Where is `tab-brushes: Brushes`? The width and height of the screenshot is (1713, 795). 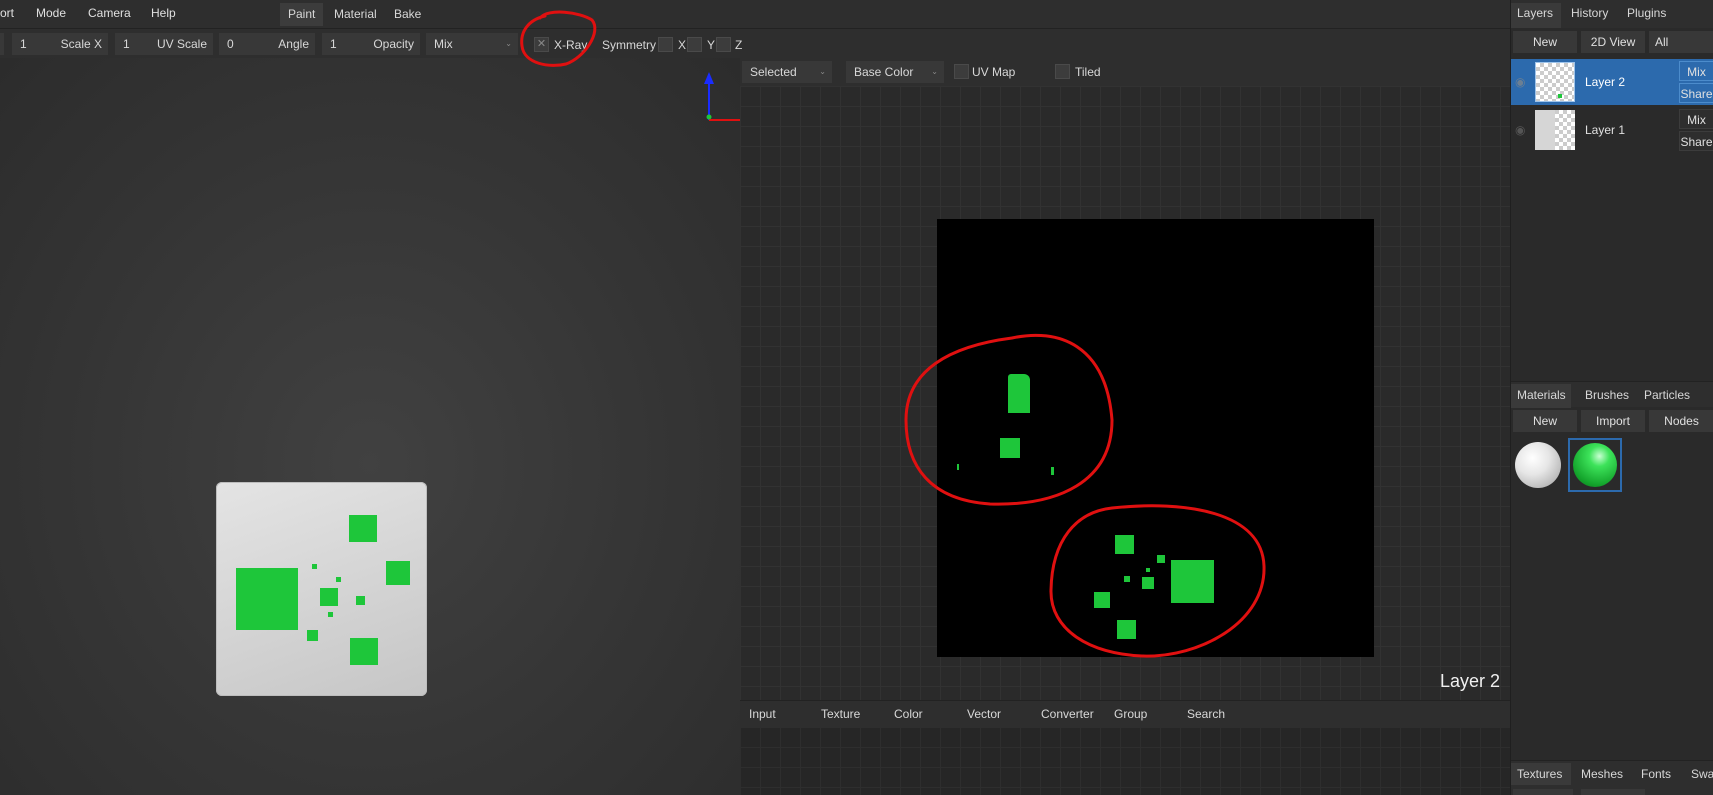 tab-brushes: Brushes is located at coordinates (1607, 395).